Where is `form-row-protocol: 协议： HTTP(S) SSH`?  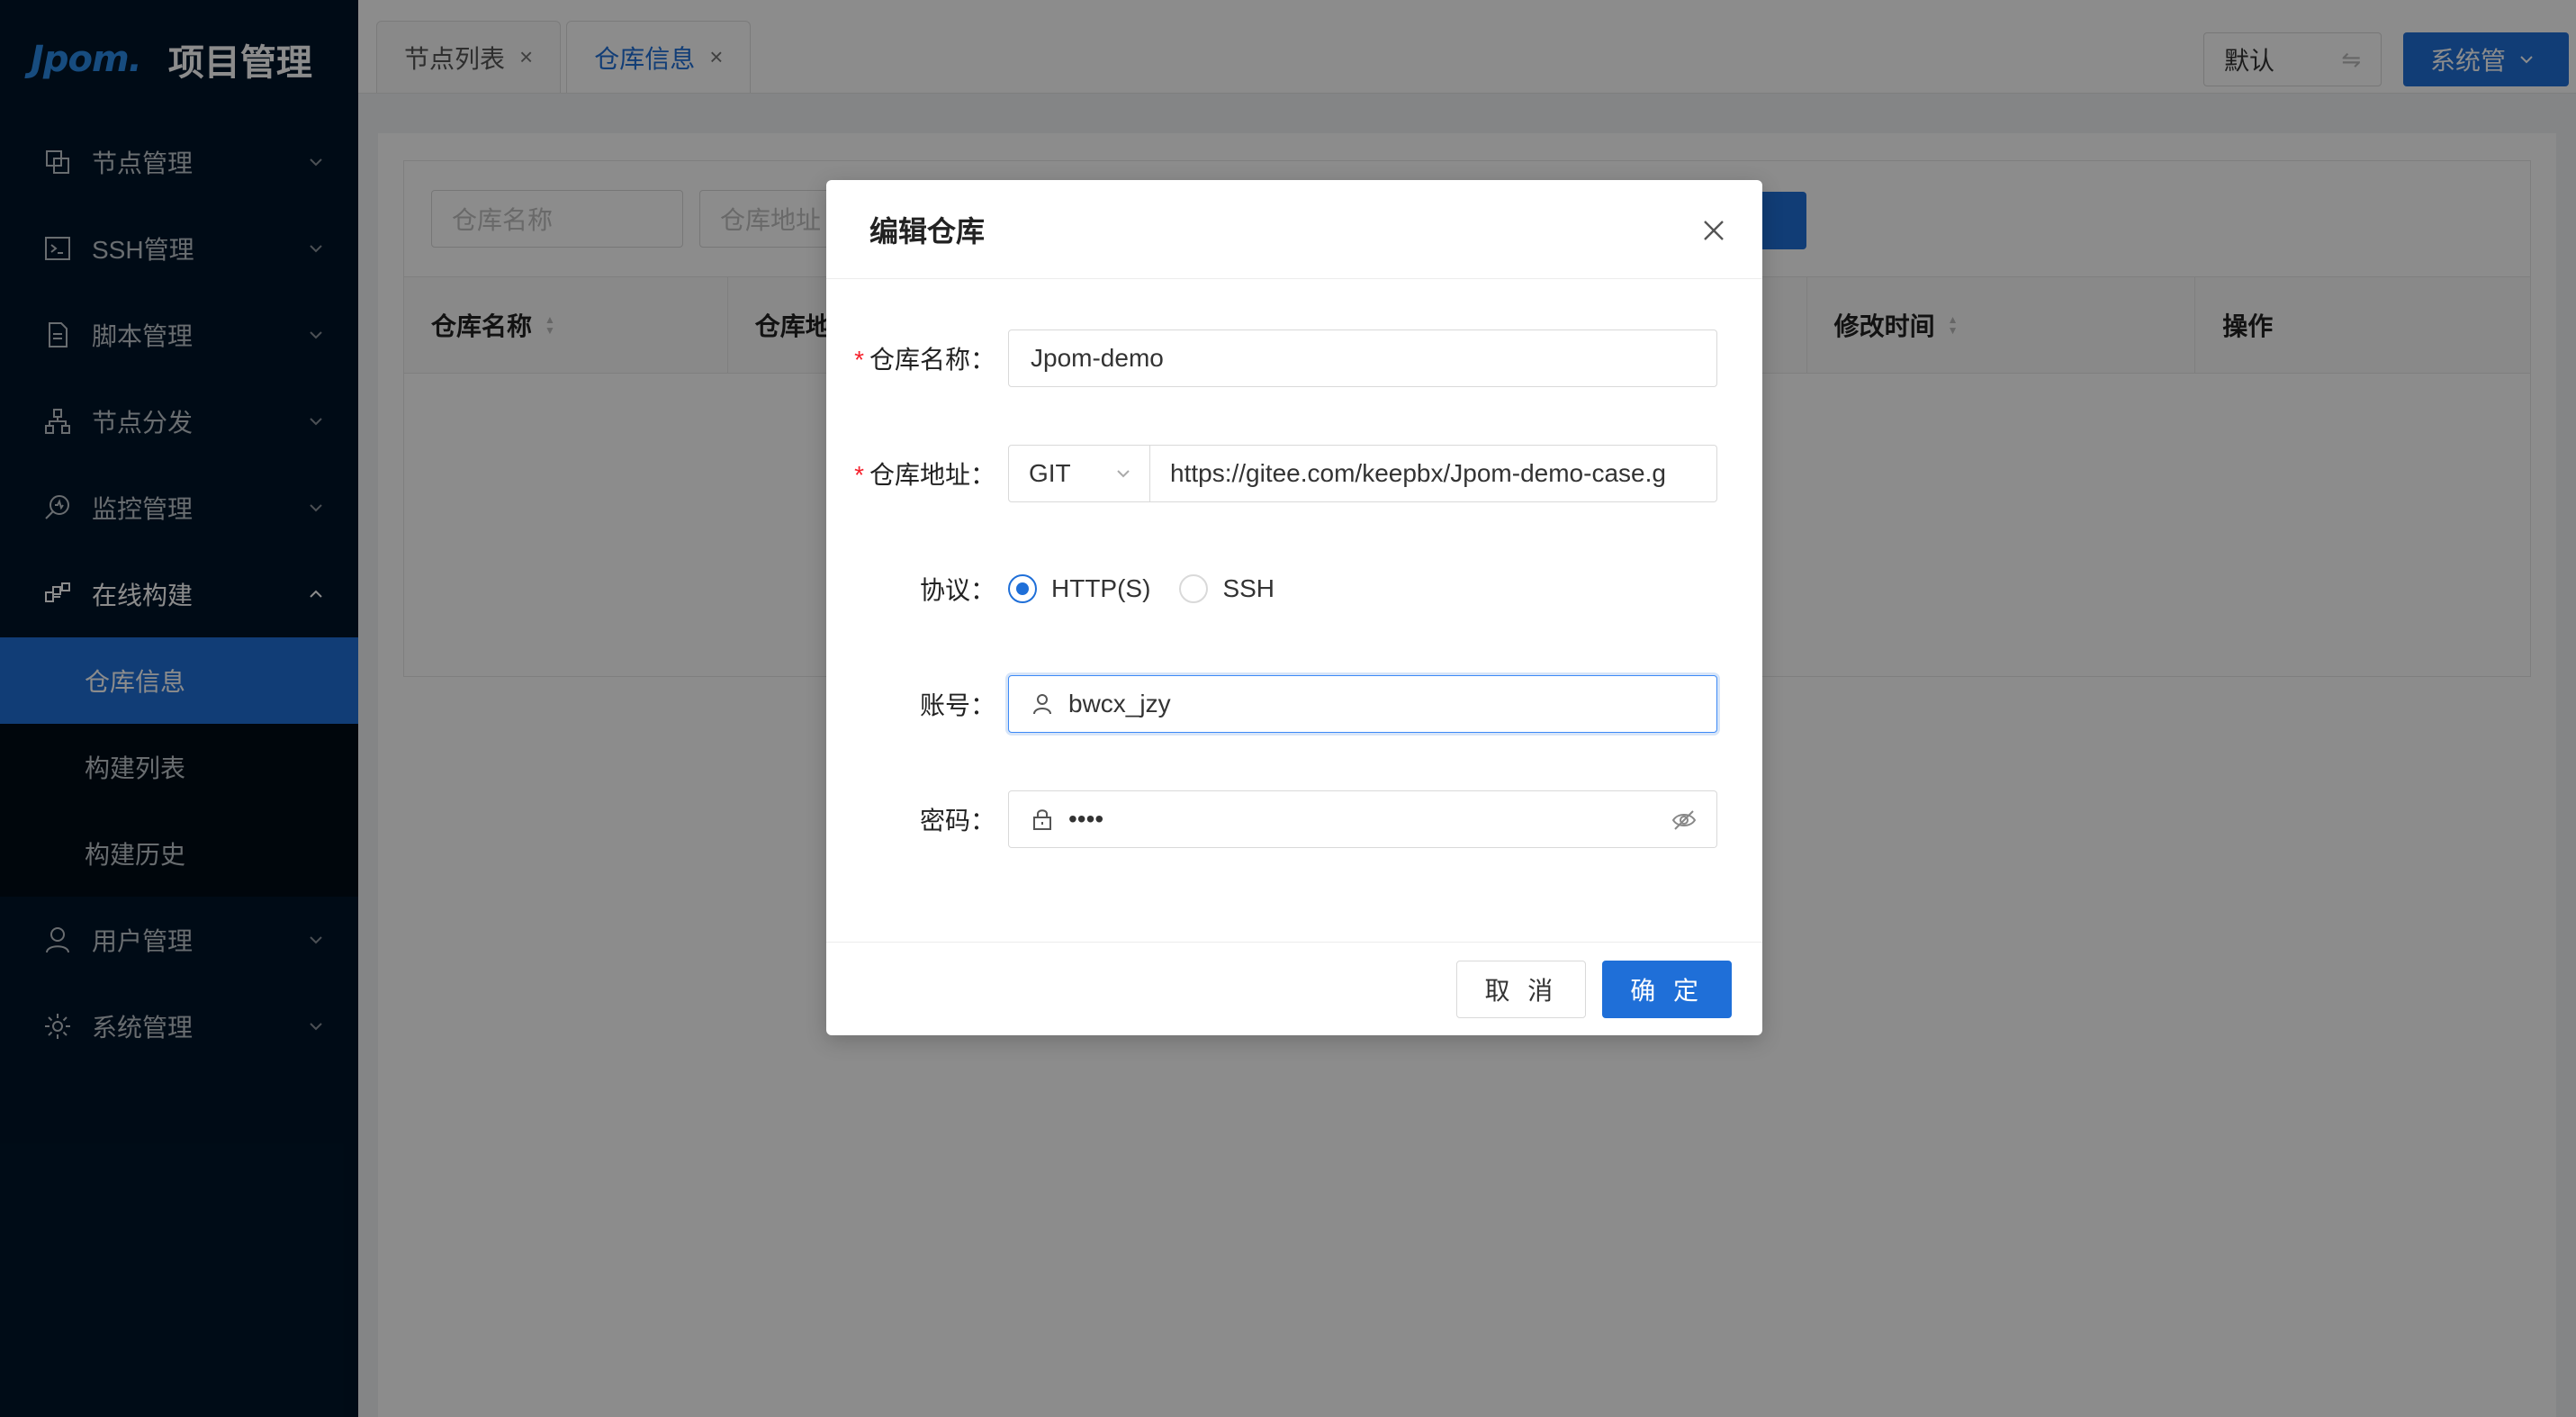
form-row-protocol: 协议： HTTP(S) SSH is located at coordinates (1294, 589).